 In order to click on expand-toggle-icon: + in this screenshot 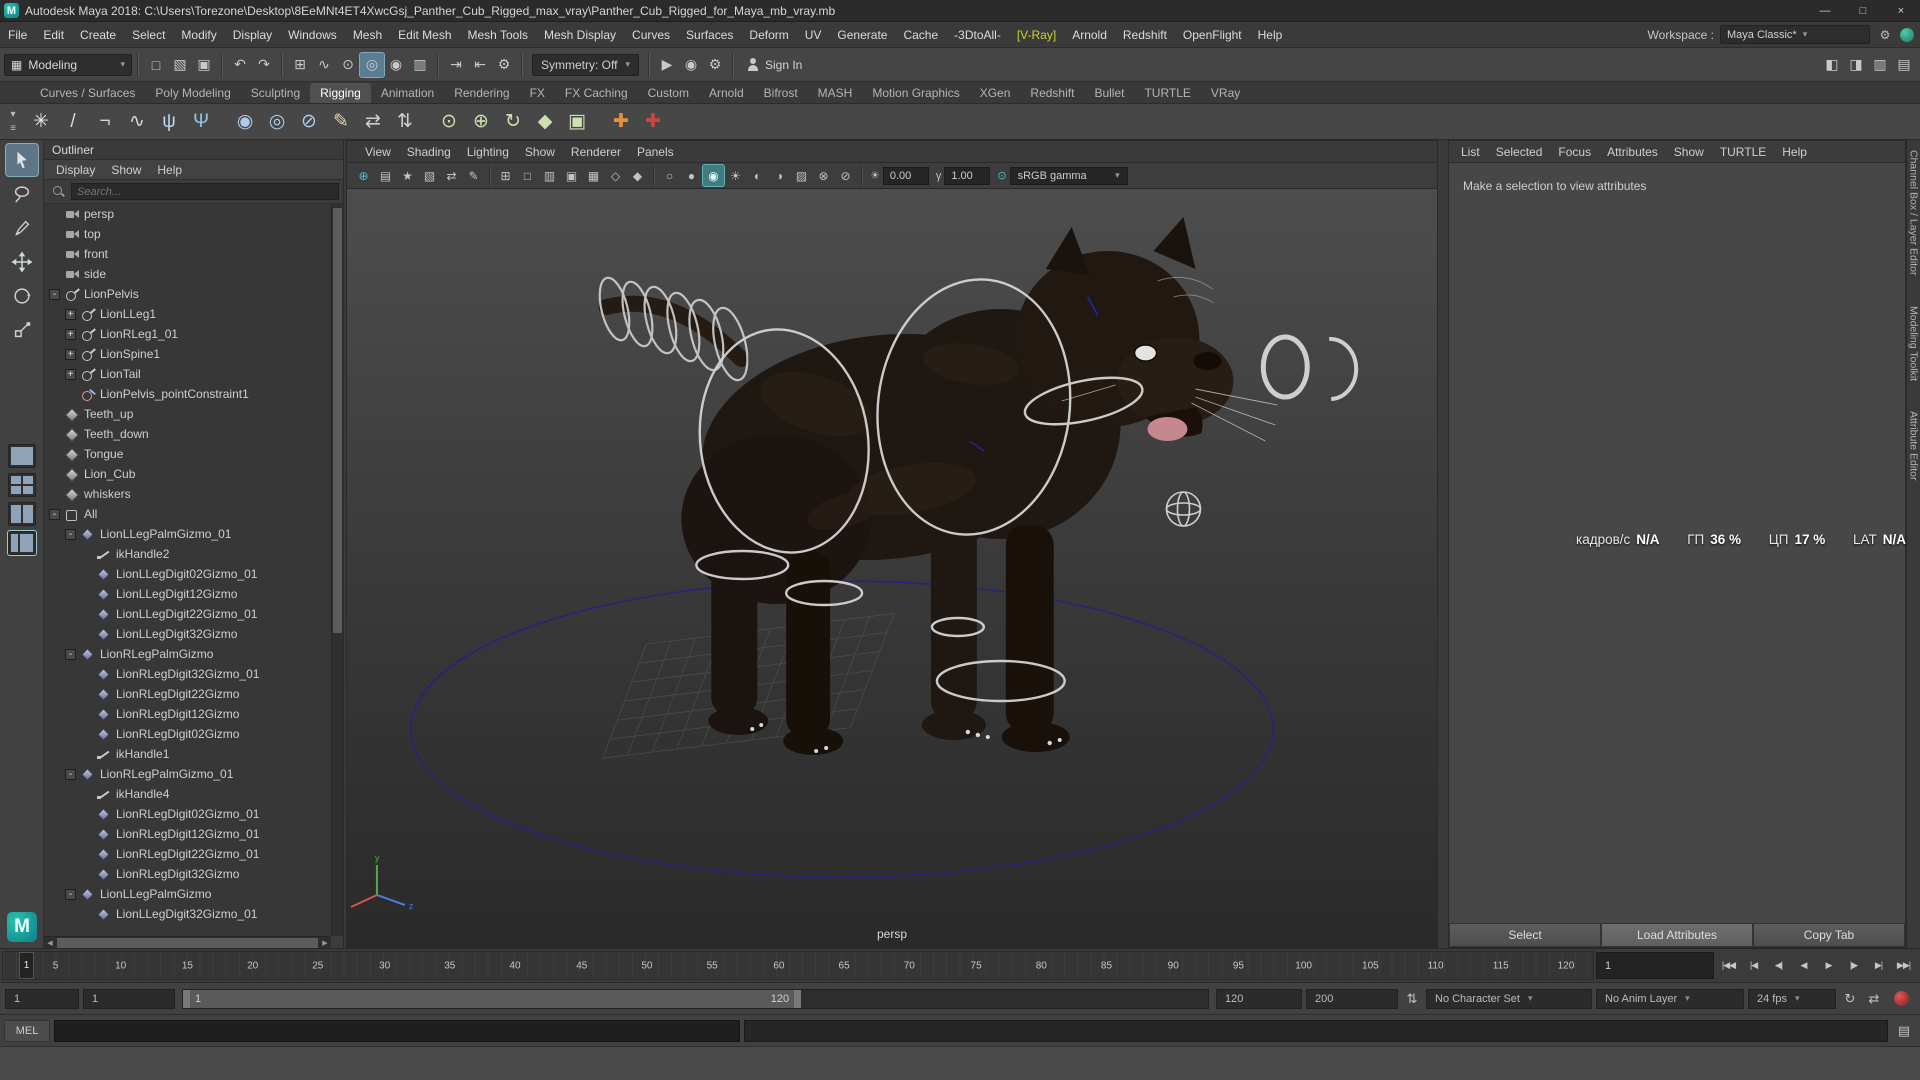, I will do `click(70, 334)`.